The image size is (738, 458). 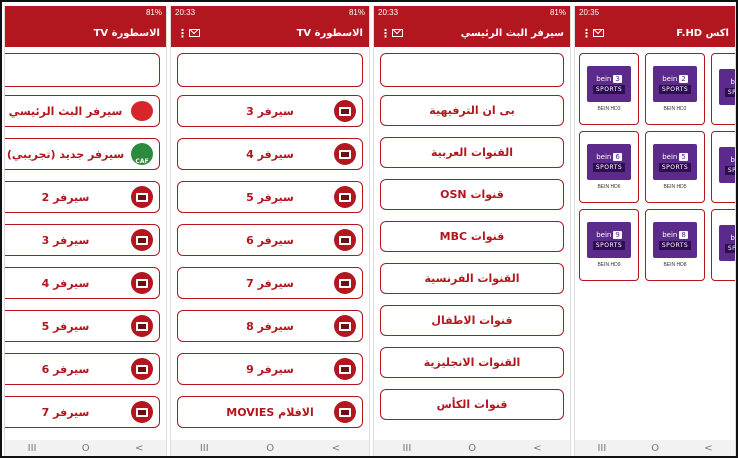 I want to click on channel-card: bein 3 SPORTS BEIN HD3, so click(x=609, y=89).